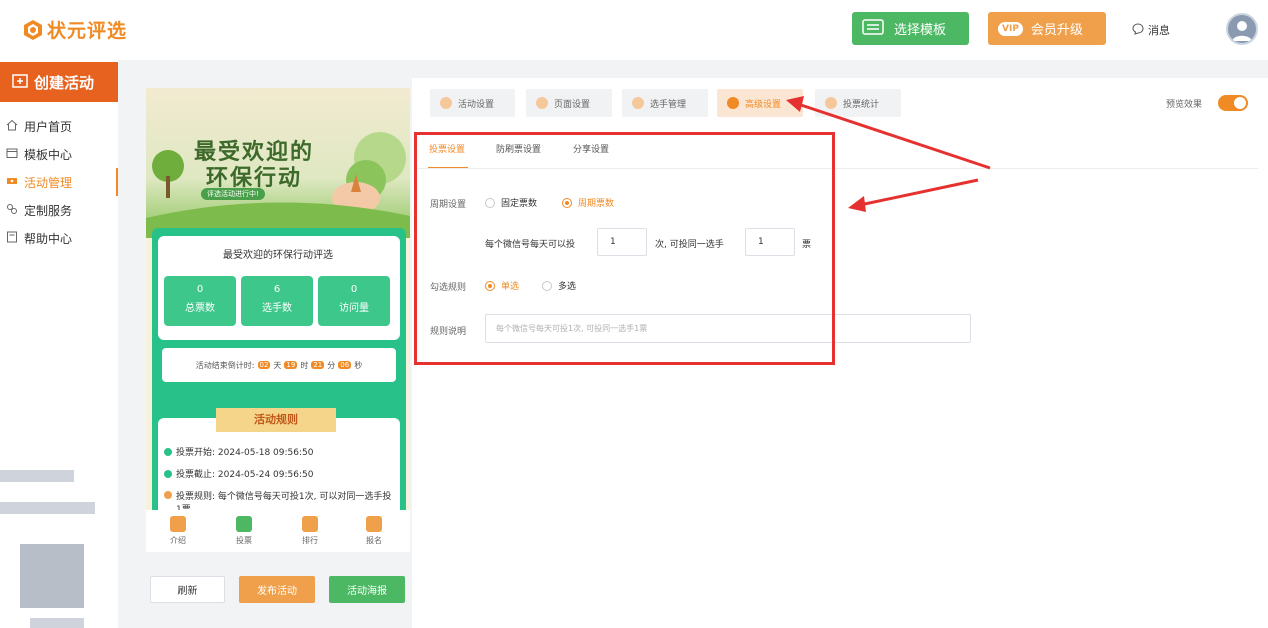 This screenshot has width=1268, height=628. What do you see at coordinates (59, 344) in the screenshot?
I see `sidebar: 创建活动 用户首页 模板中心 活动管理 定制服务 帮助中心` at bounding box center [59, 344].